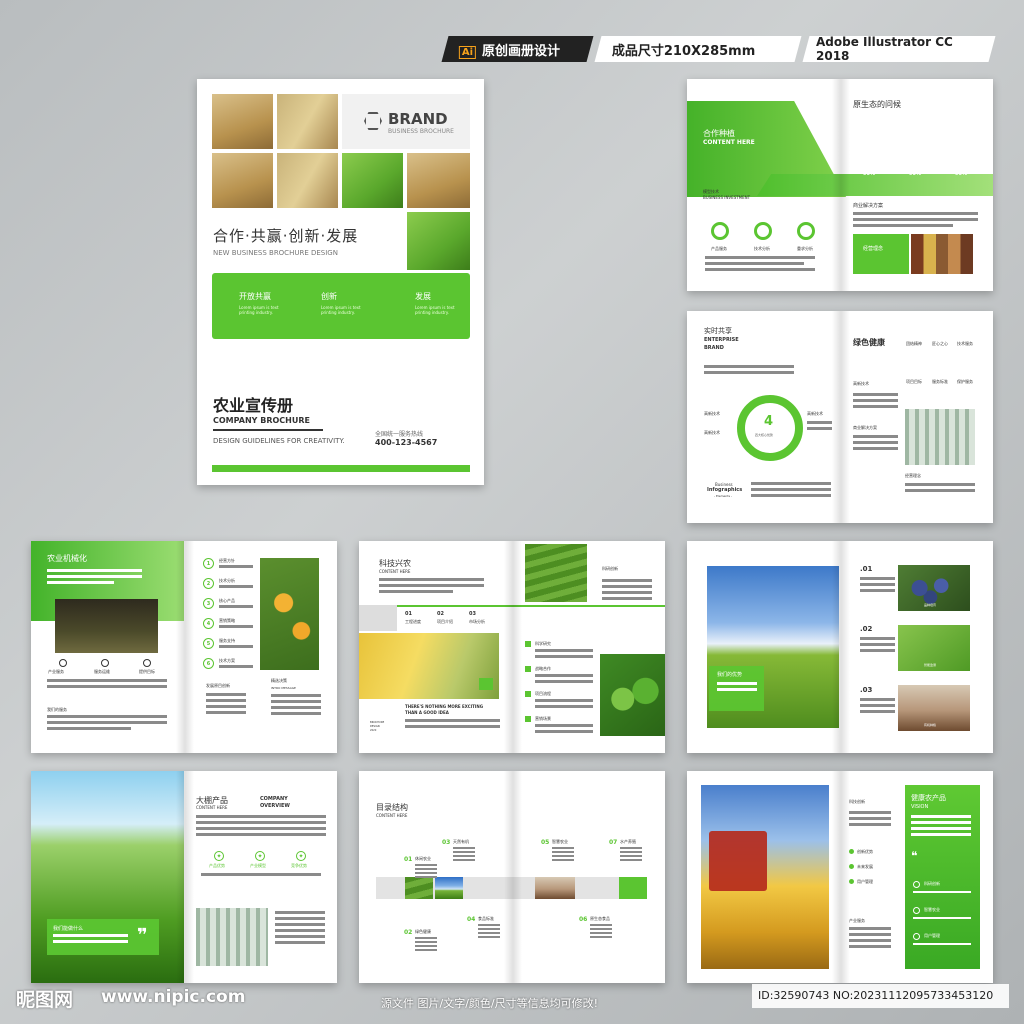  What do you see at coordinates (208, 643) in the screenshot?
I see `list-number-icon: 5` at bounding box center [208, 643].